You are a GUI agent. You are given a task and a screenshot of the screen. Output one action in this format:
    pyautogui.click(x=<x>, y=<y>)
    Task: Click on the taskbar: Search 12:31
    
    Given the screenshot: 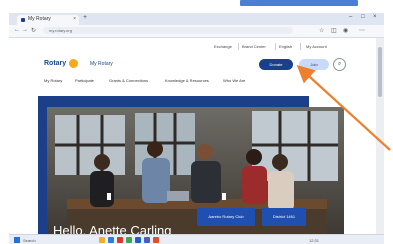 What is the action you would take?
    pyautogui.click(x=196, y=239)
    